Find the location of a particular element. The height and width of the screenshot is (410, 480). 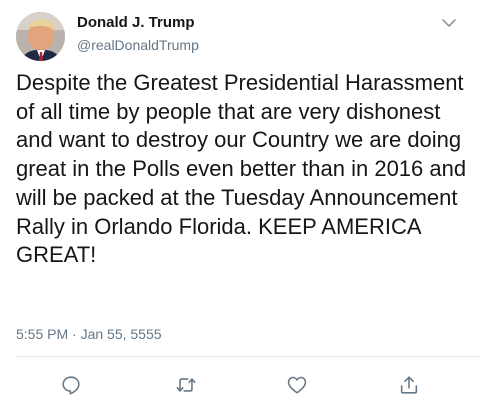

avatar is located at coordinates (40, 36).